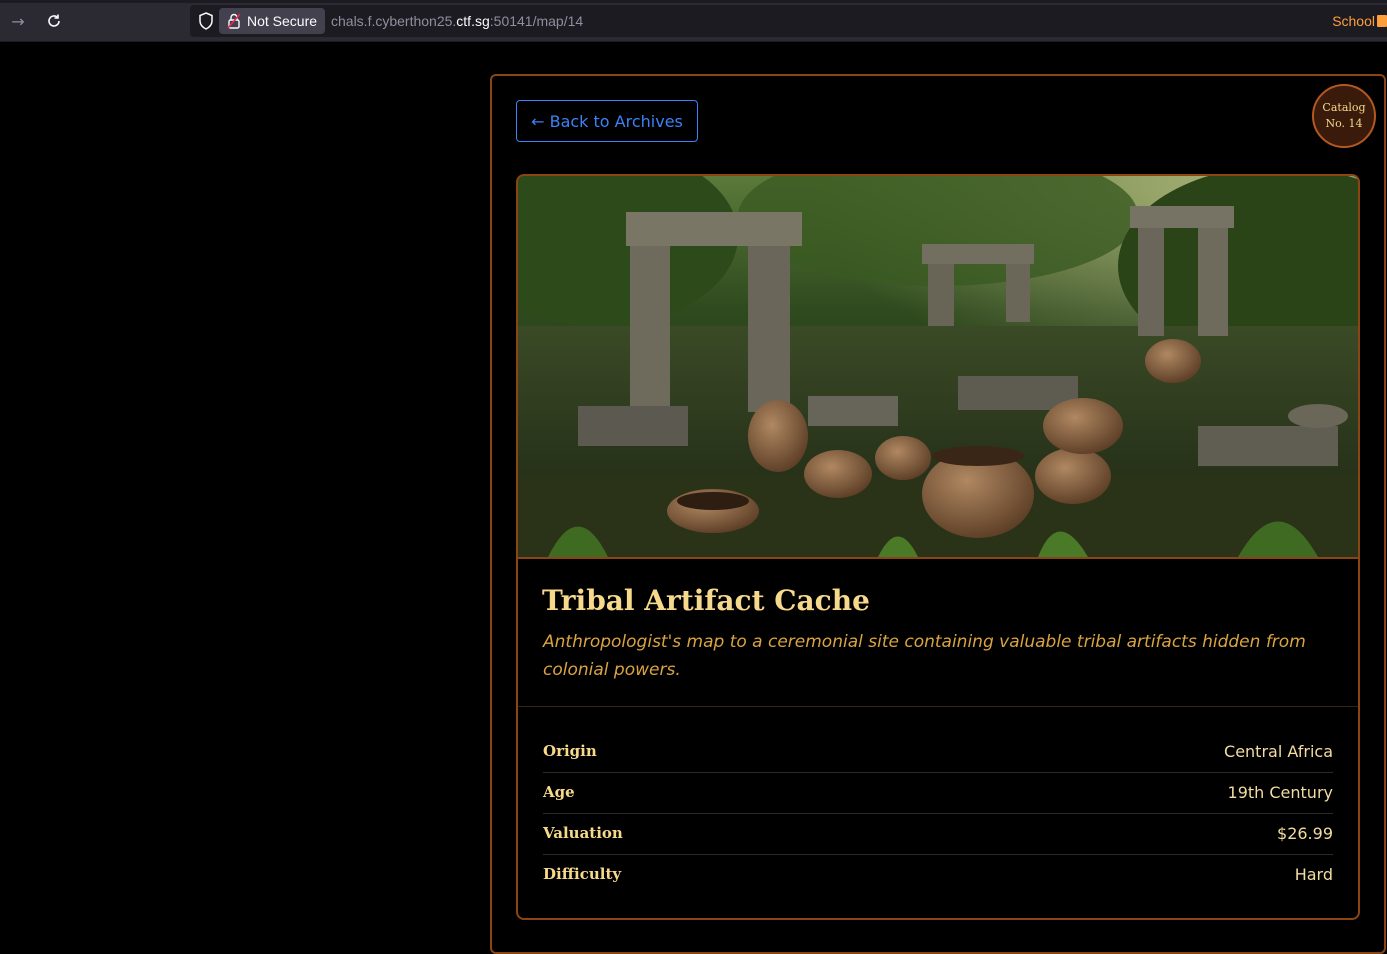 The image size is (1387, 954). What do you see at coordinates (282, 21) in the screenshot?
I see `security-label: Not Secure` at bounding box center [282, 21].